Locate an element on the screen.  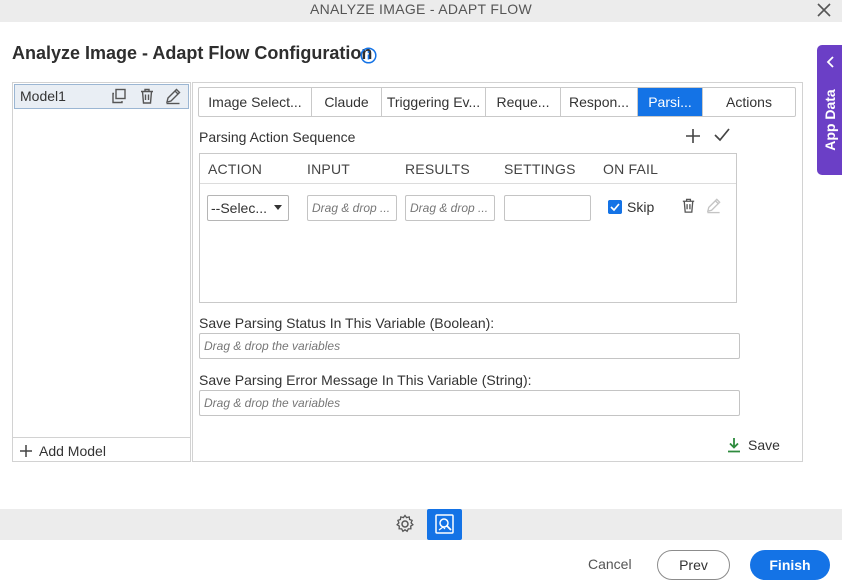
model-list-panel is located at coordinates (101, 272).